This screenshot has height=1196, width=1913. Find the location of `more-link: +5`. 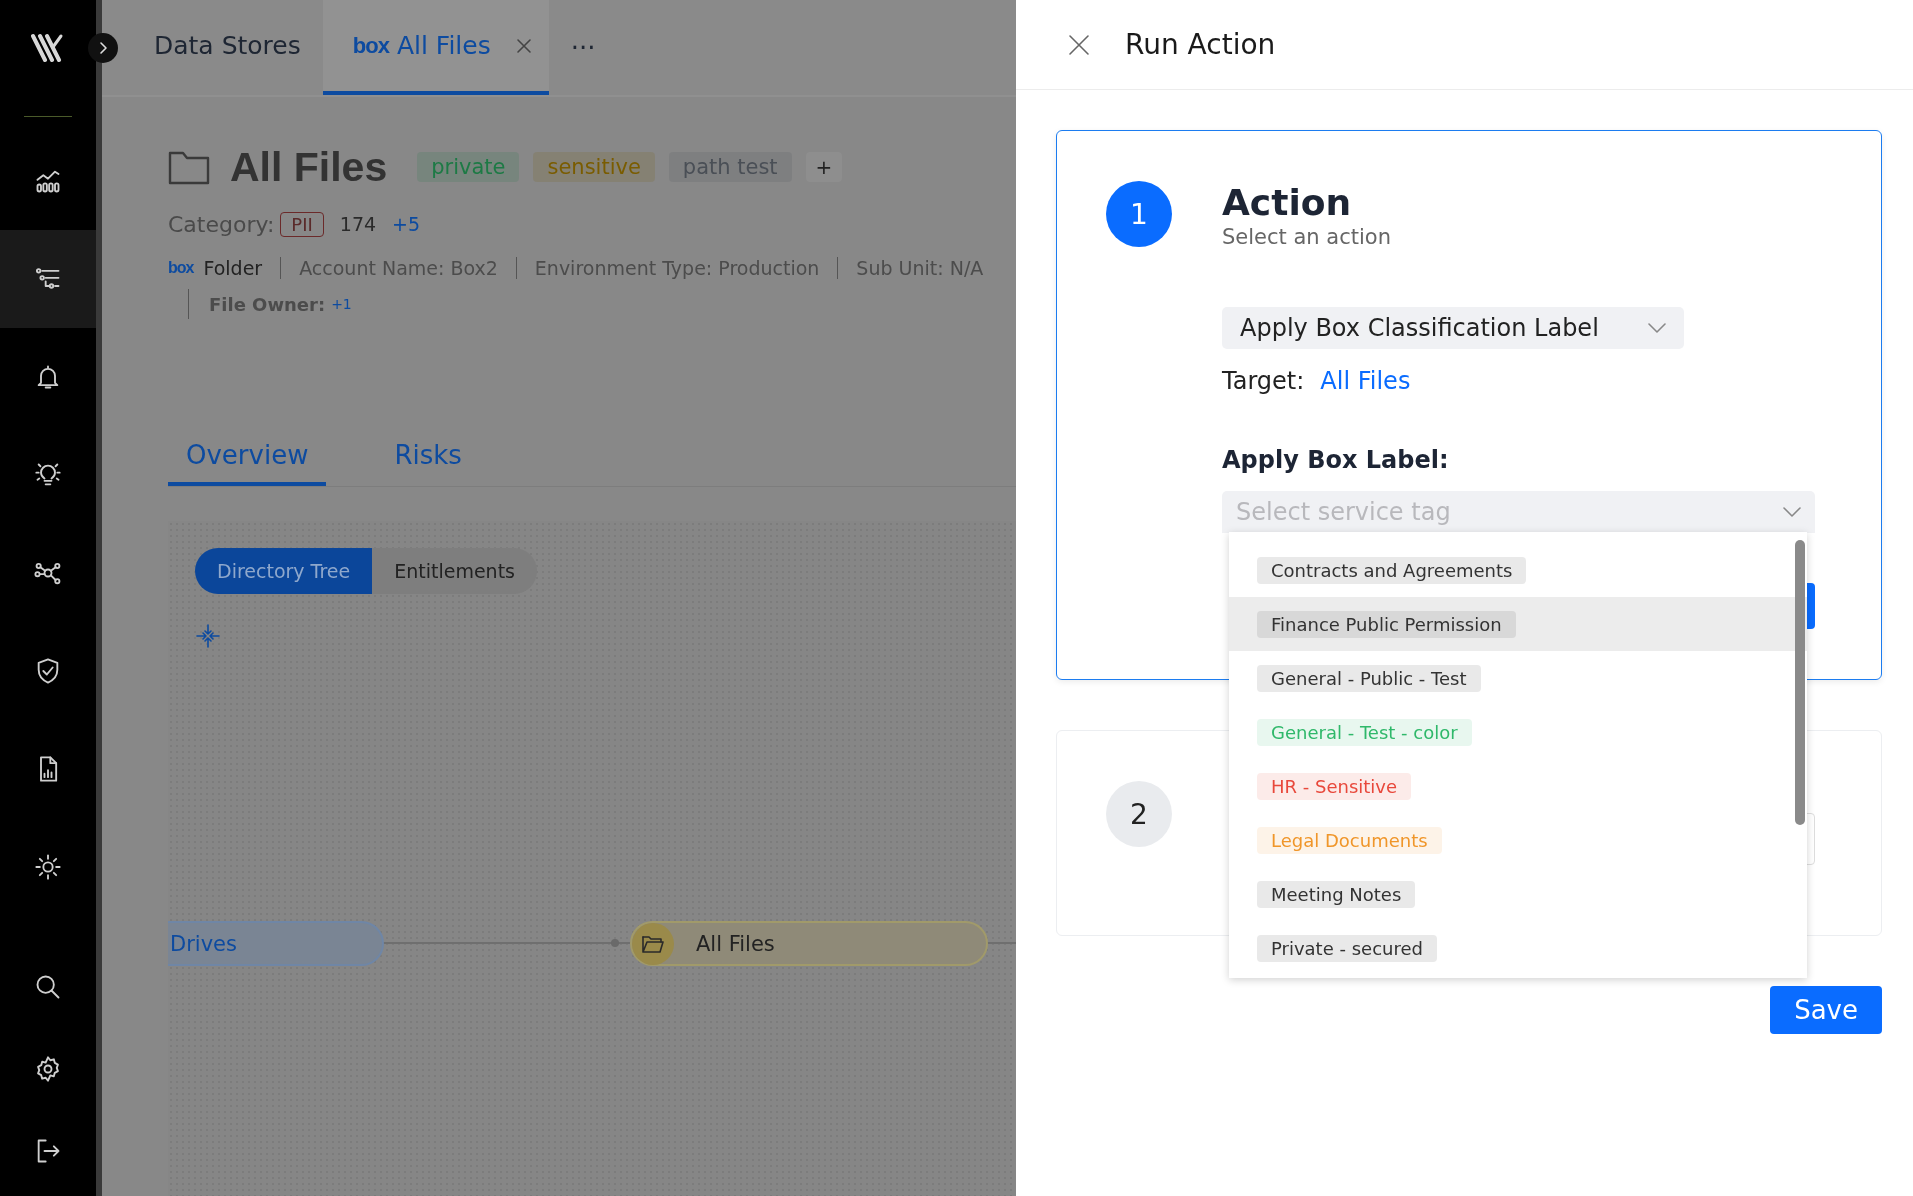

more-link: +5 is located at coordinates (406, 224).